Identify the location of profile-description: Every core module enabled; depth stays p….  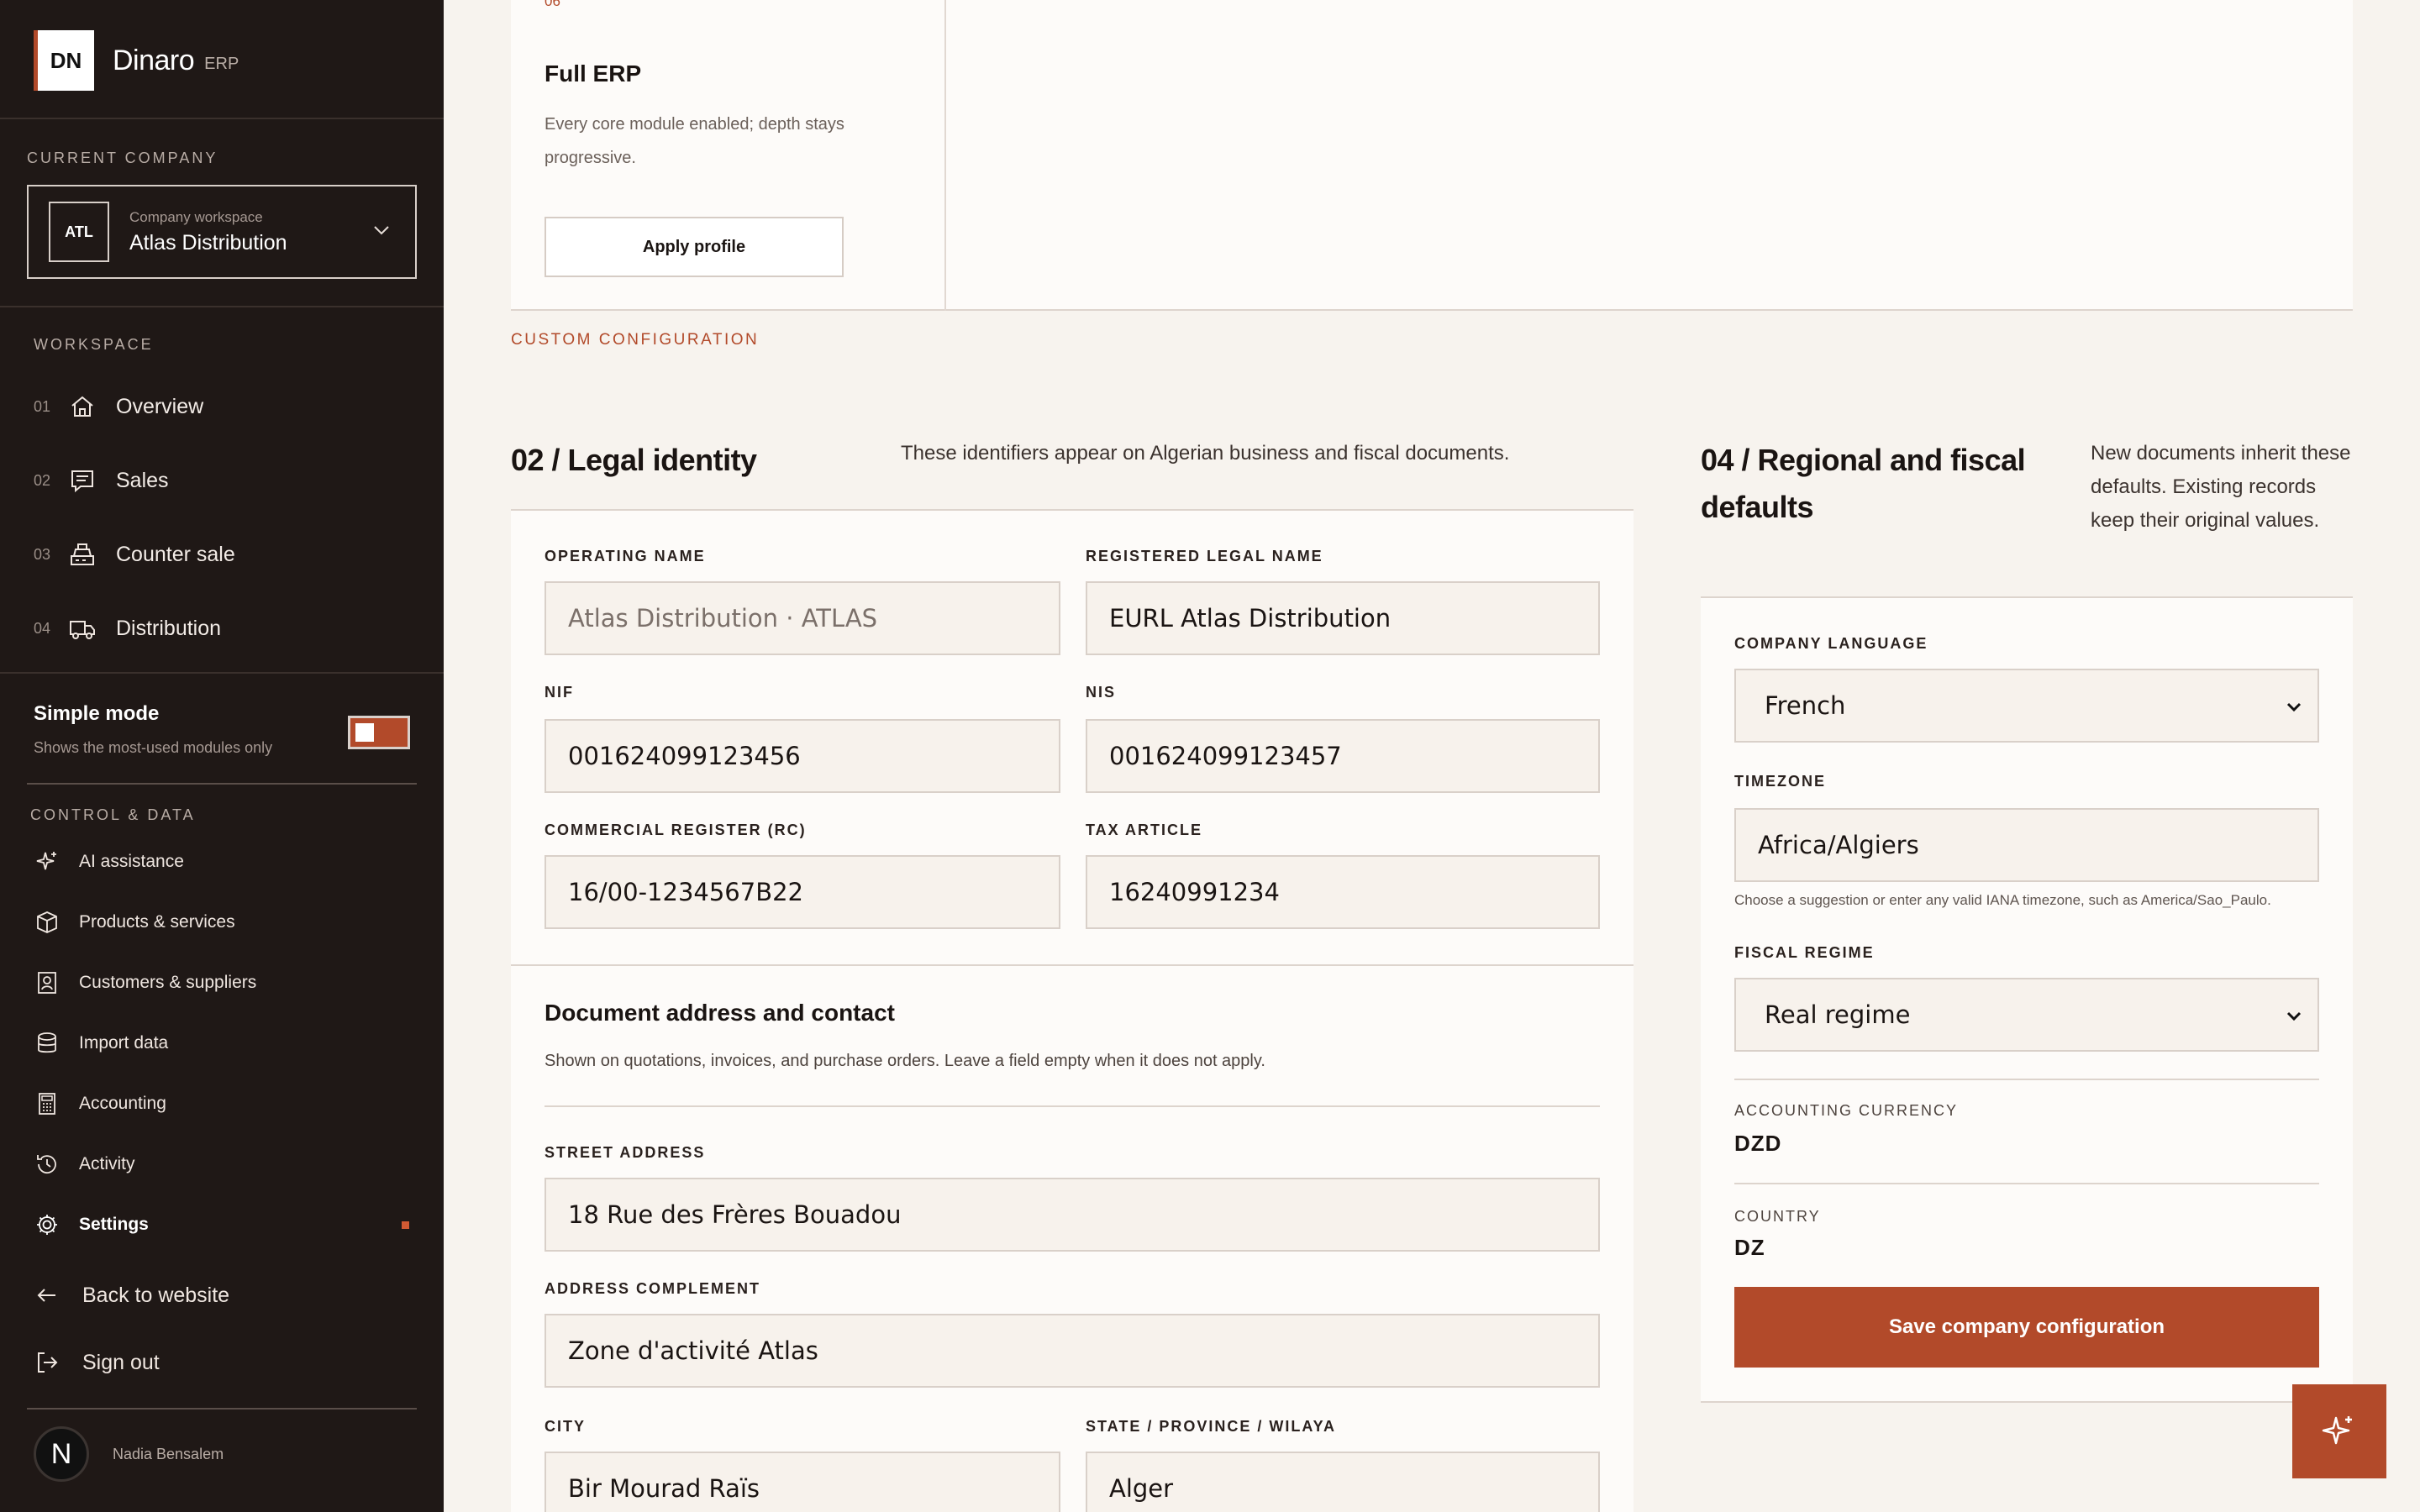
(694, 141).